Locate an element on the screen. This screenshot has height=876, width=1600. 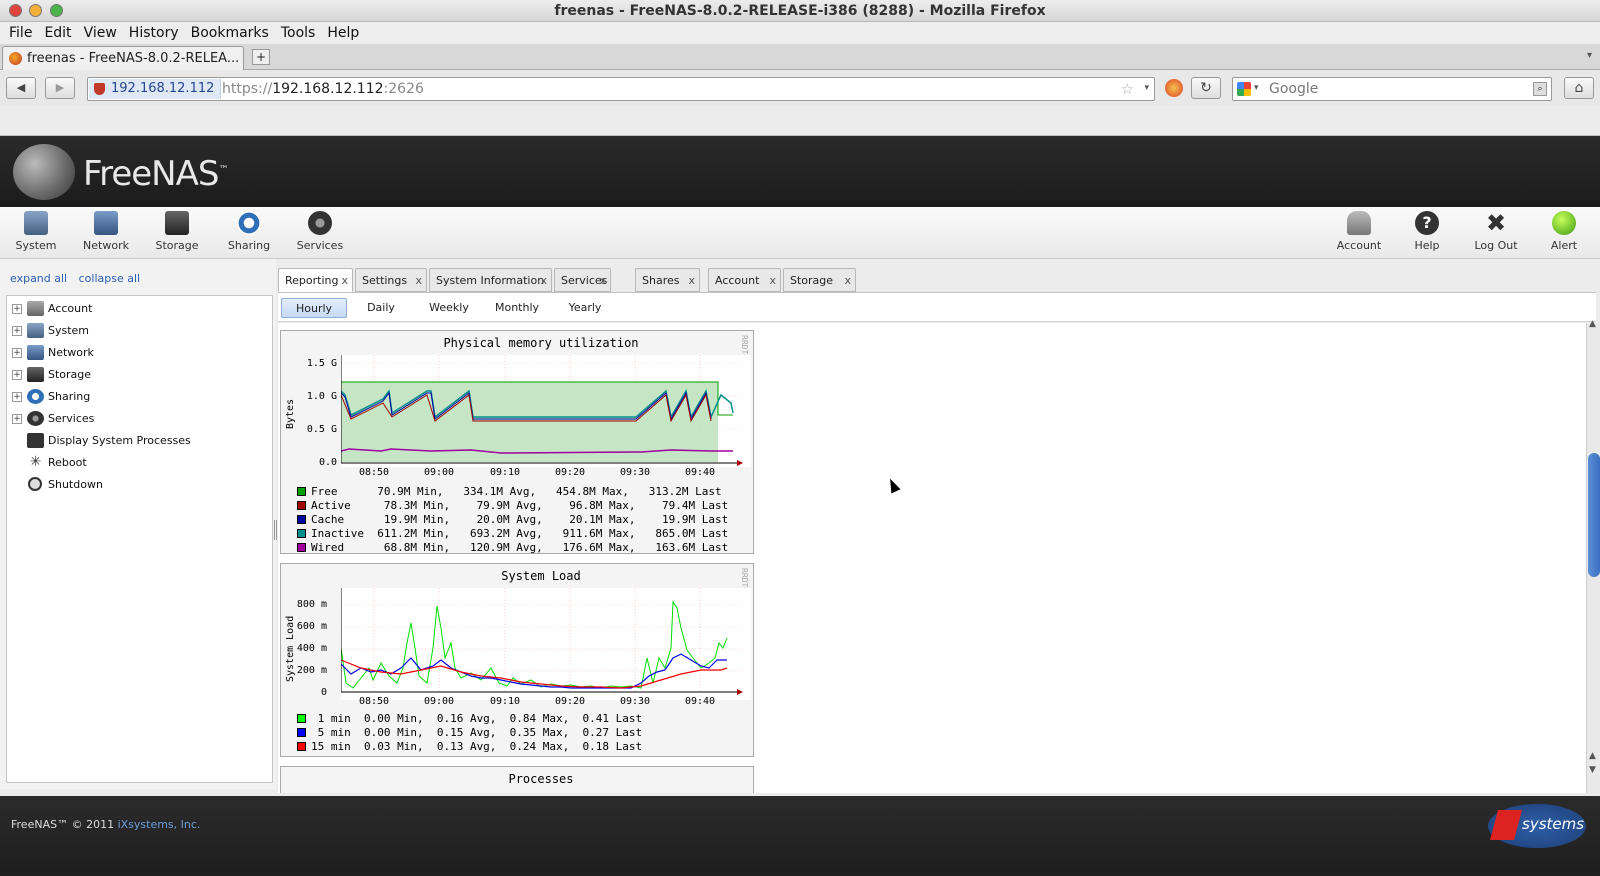
subtab-monthly: Monthly is located at coordinates (517, 308).